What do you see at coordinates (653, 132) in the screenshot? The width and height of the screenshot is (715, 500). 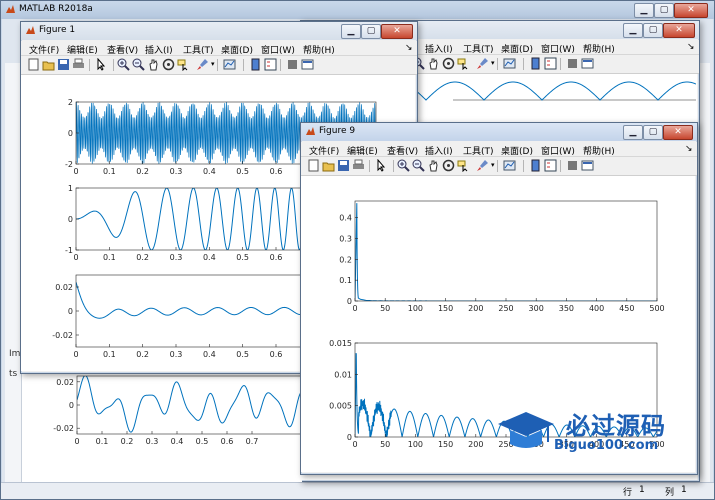 I see `figure9-maximize-button: ▢` at bounding box center [653, 132].